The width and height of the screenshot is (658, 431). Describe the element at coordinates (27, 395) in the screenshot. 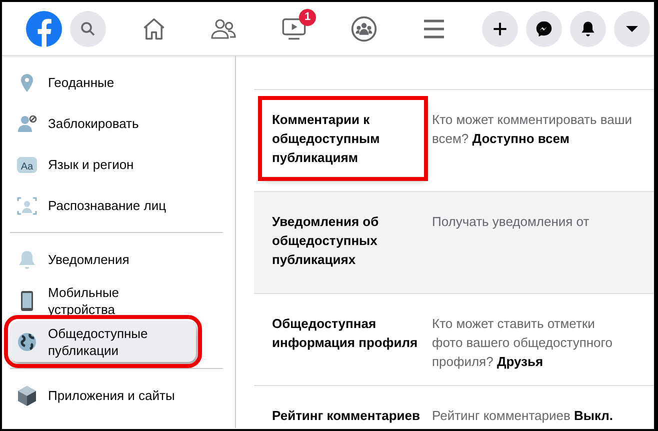

I see `cube-icon` at that location.